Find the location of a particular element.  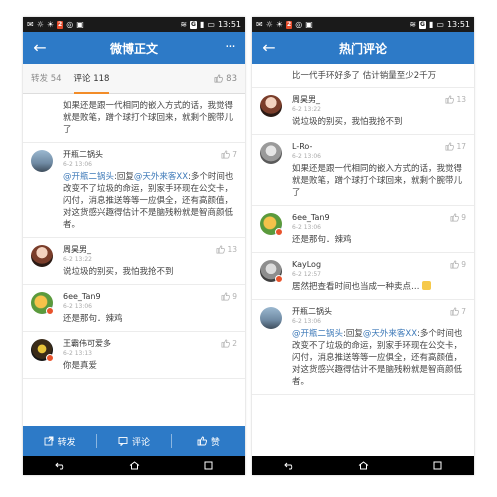

tab-likes: 83 is located at coordinates (225, 79).